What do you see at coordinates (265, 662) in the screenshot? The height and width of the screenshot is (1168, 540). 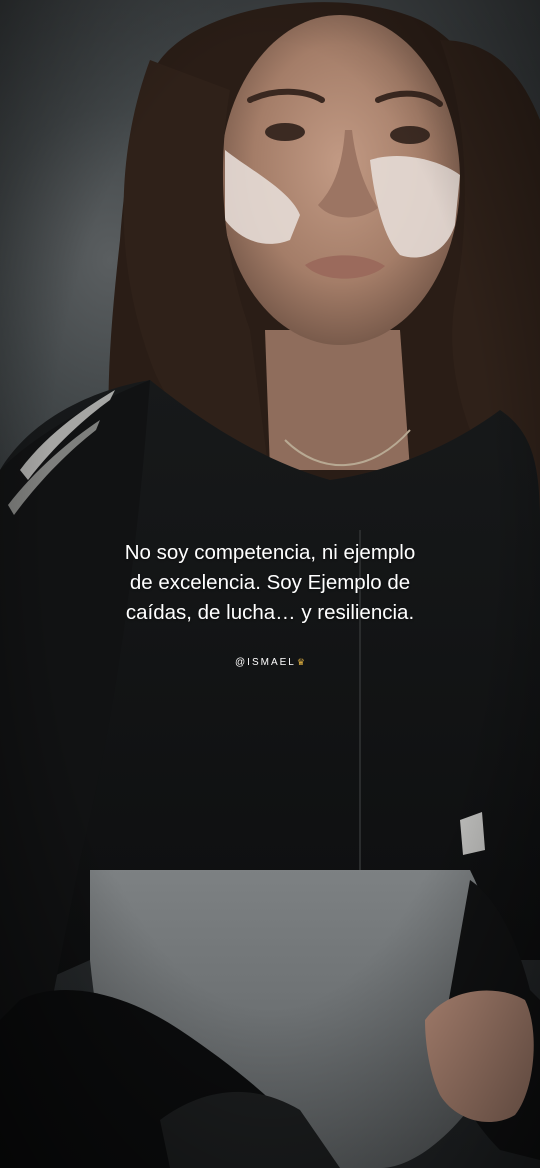 I see `watermark-handle: @ISMAEL` at bounding box center [265, 662].